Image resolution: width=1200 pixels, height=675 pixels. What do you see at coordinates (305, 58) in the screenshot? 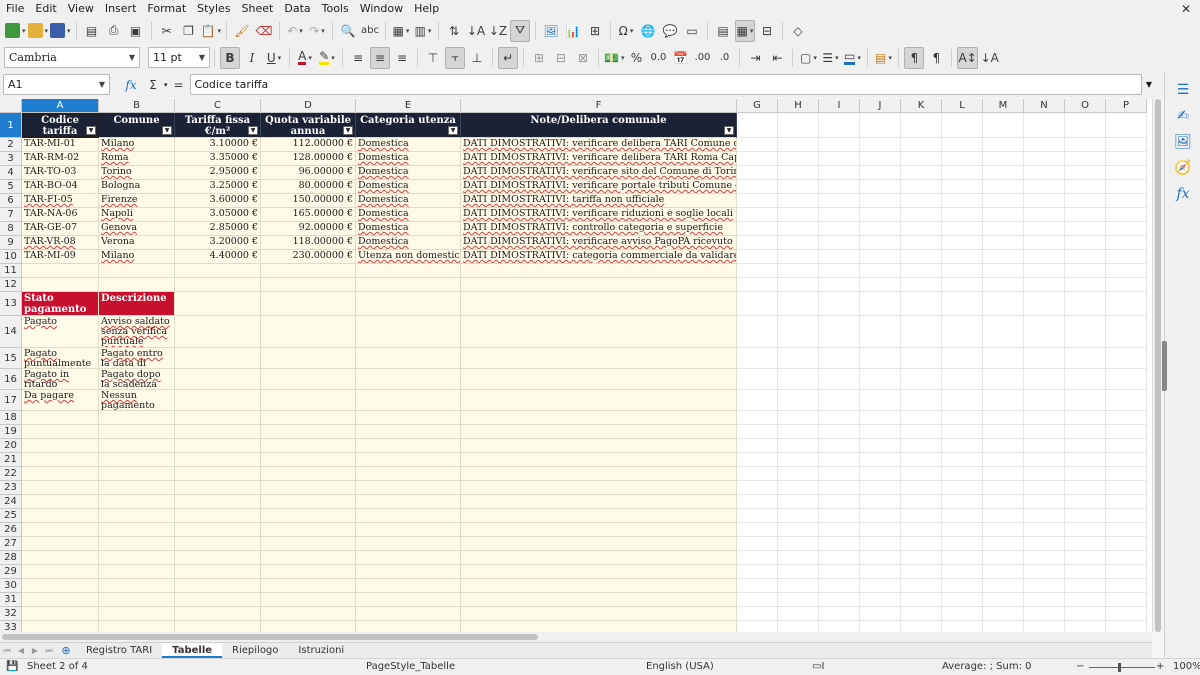
I see `font-color-button: A ▾` at bounding box center [305, 58].